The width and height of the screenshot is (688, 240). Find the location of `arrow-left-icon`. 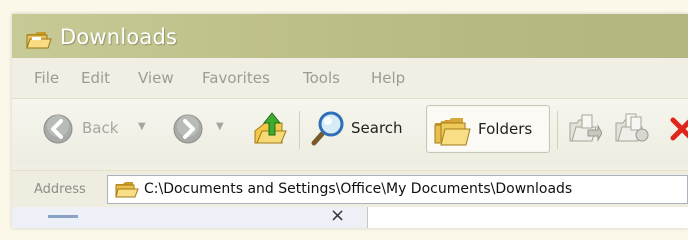

arrow-left-icon is located at coordinates (58, 129).